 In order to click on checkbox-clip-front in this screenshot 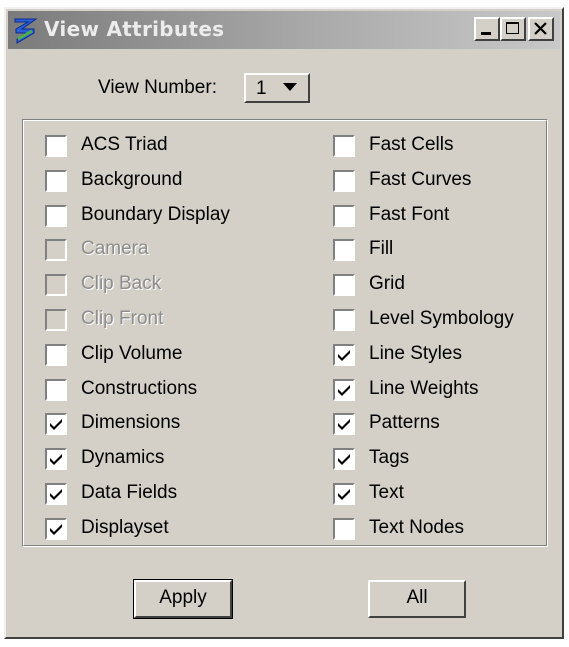, I will do `click(56, 320)`.